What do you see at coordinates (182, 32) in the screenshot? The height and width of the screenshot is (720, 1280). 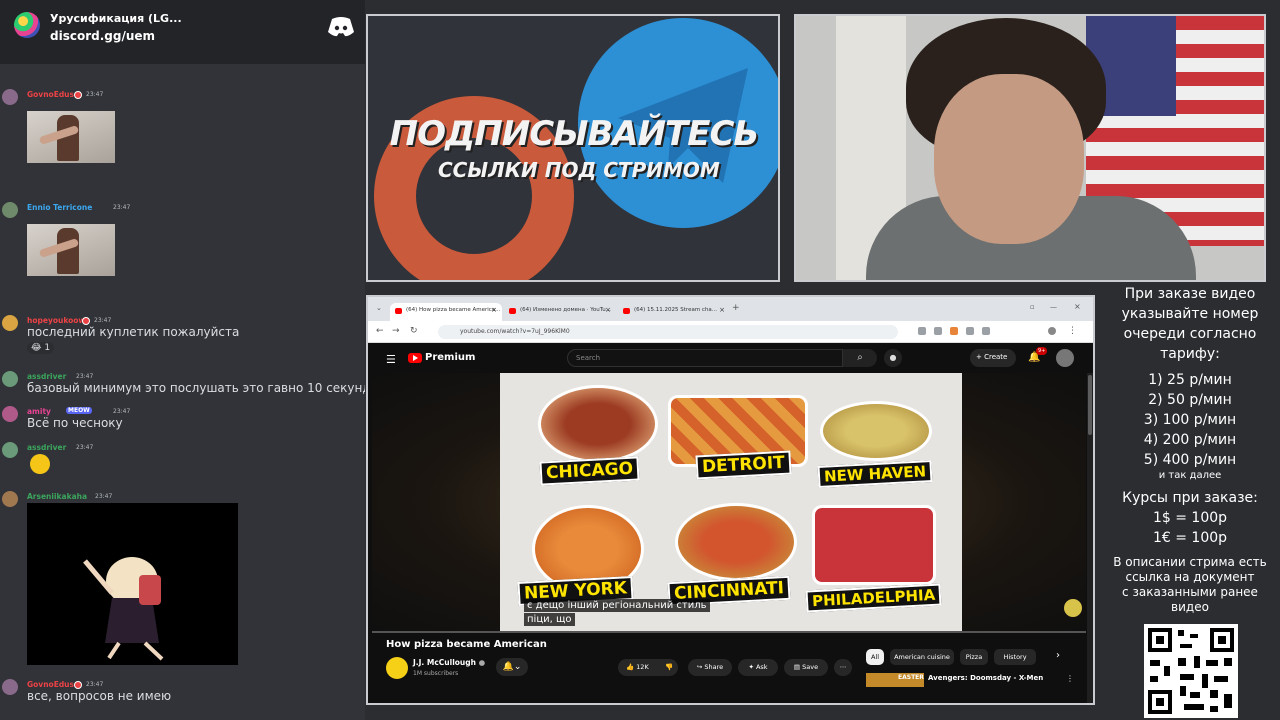 I see `server-header: Урусификация (LG... discord.gg/uem` at bounding box center [182, 32].